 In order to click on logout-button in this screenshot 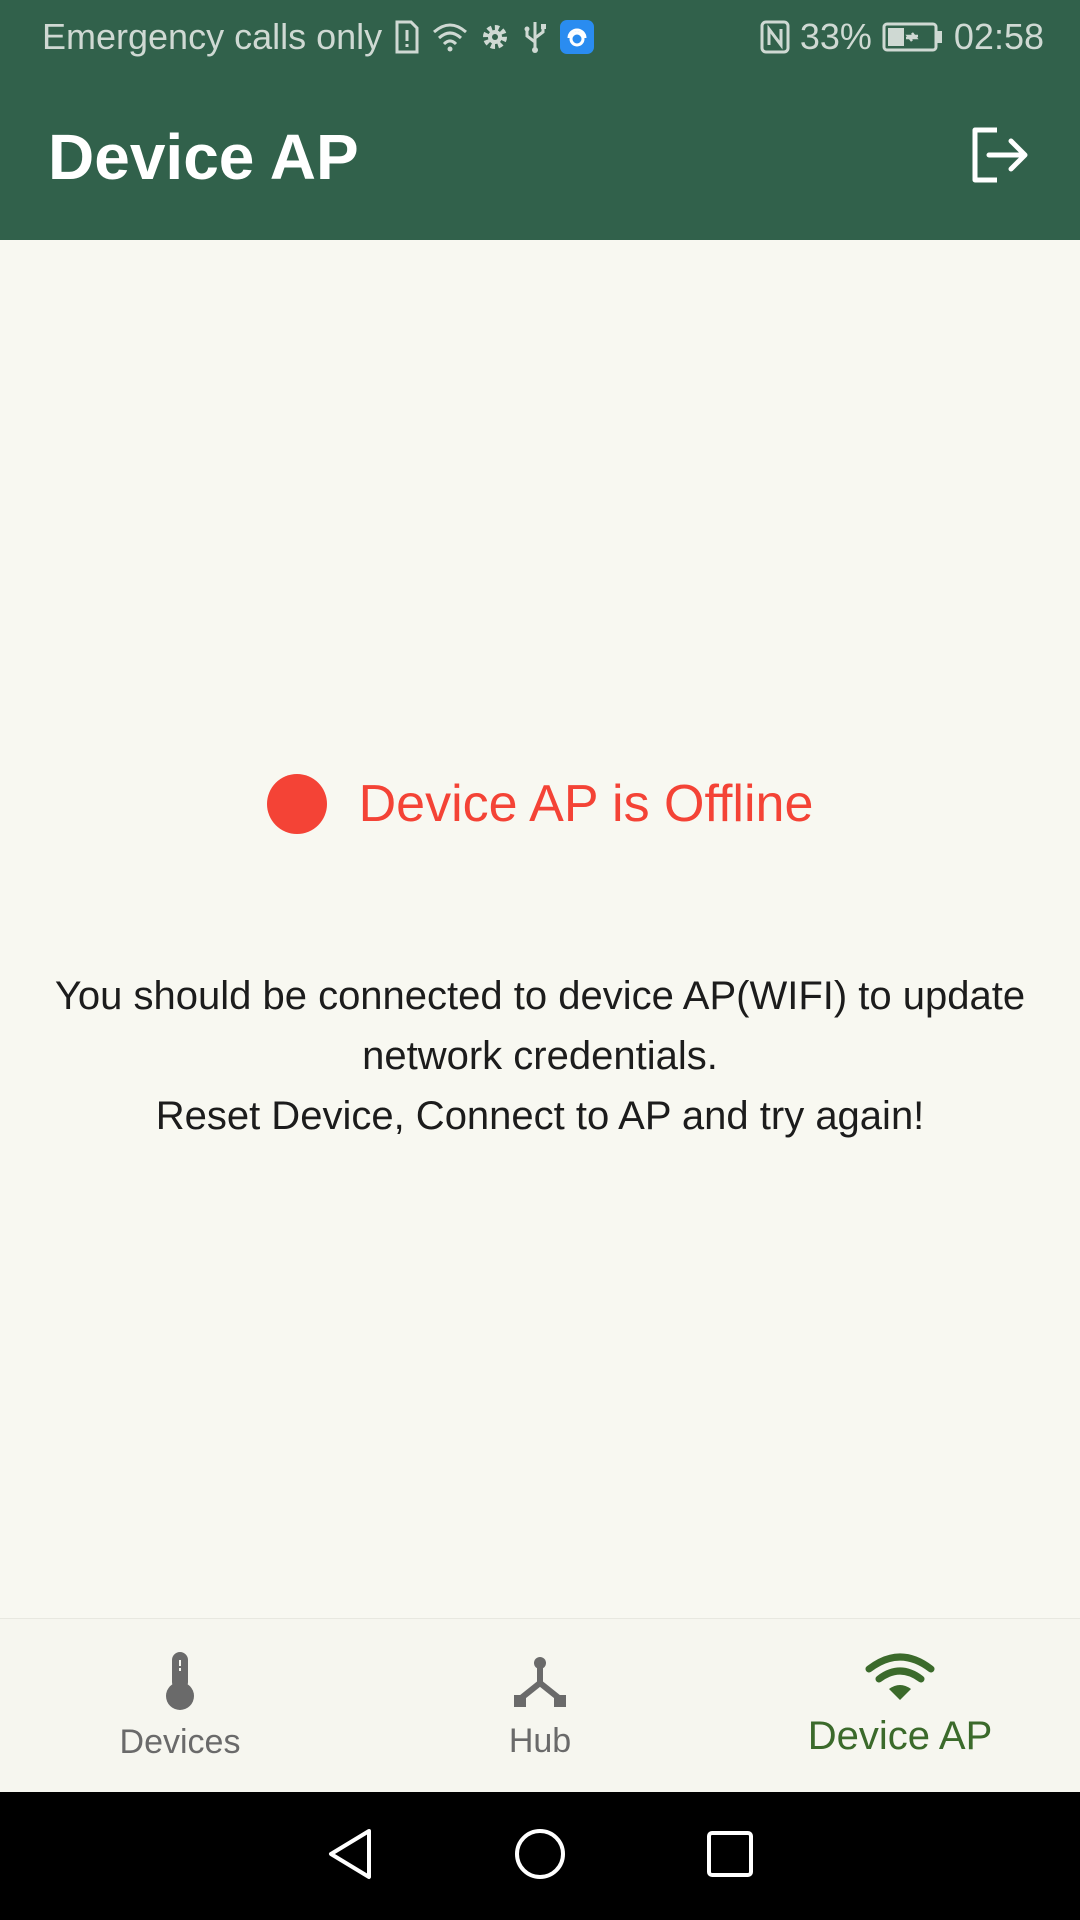, I will do `click(1000, 157)`.